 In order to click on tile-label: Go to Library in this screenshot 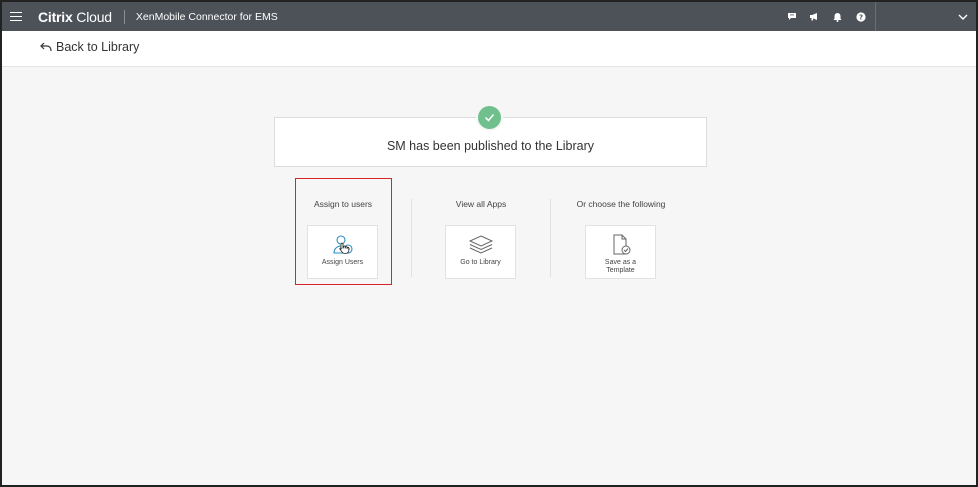, I will do `click(480, 262)`.